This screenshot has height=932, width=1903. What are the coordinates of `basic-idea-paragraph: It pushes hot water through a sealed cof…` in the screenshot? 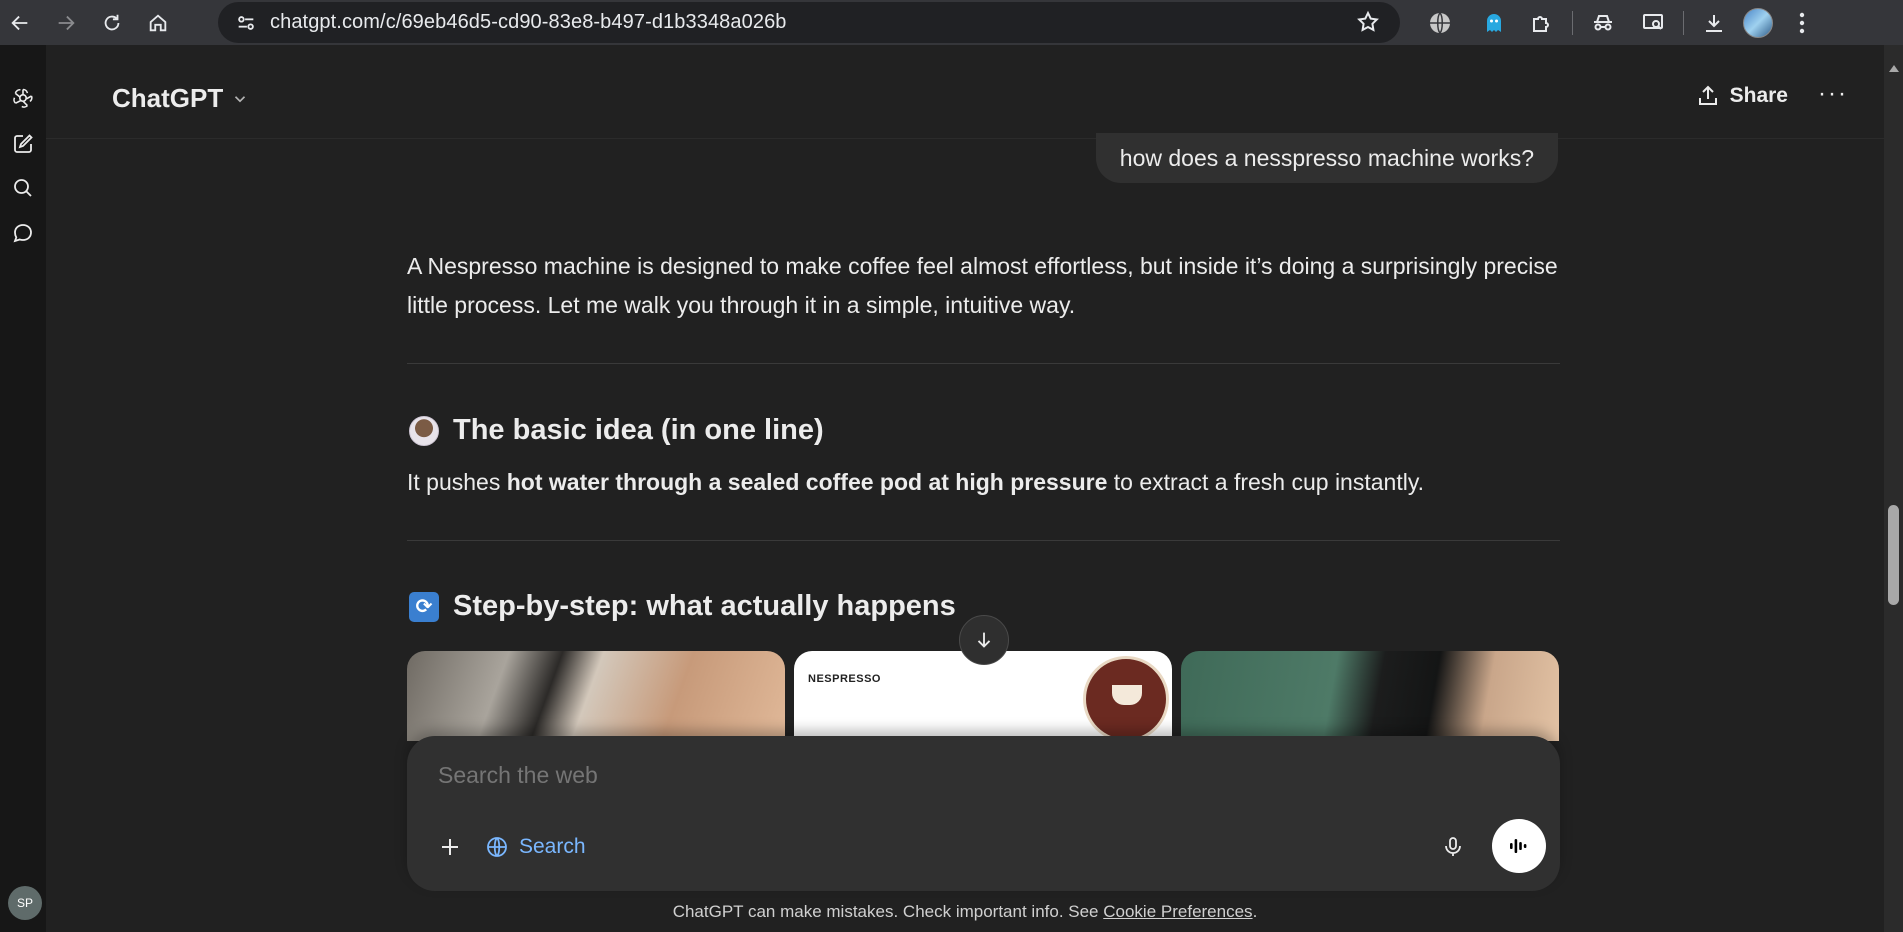 It's located at (983, 482).